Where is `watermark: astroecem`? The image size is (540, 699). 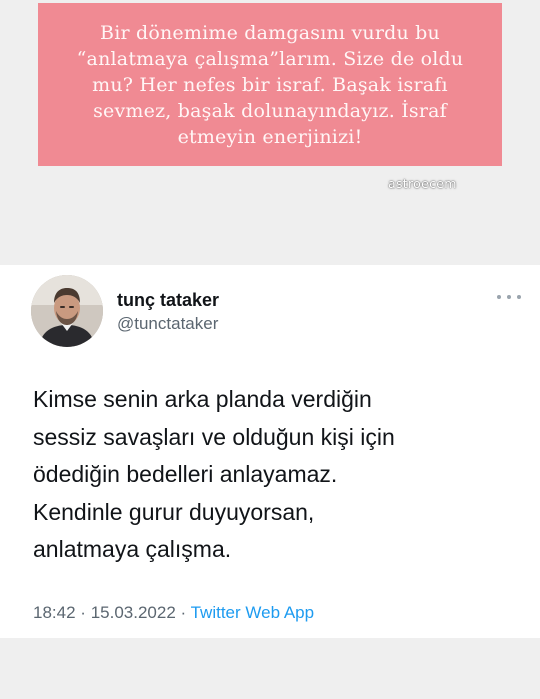 watermark: astroecem is located at coordinates (422, 183).